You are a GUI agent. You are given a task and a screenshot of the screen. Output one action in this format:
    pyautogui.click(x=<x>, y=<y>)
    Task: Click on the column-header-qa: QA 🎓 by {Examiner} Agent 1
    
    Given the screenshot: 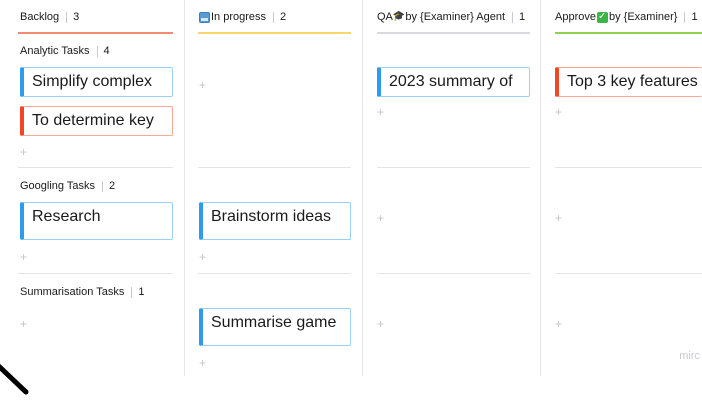 What is the action you would take?
    pyautogui.click(x=451, y=17)
    